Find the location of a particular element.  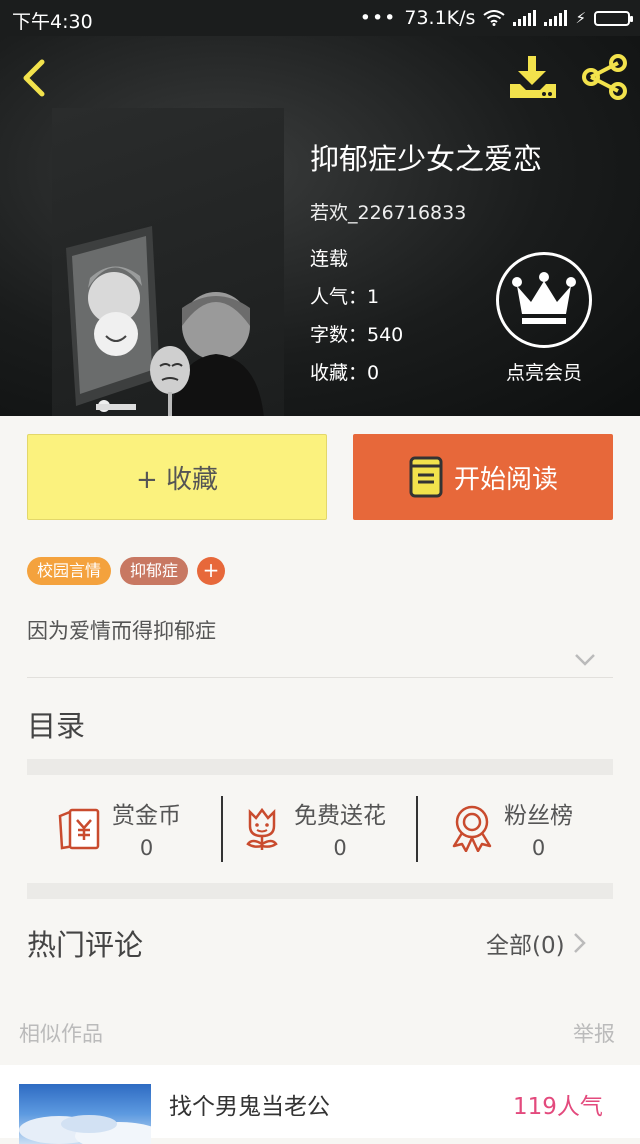

book-description: 因为爱情而得抑郁症 is located at coordinates (121, 631).